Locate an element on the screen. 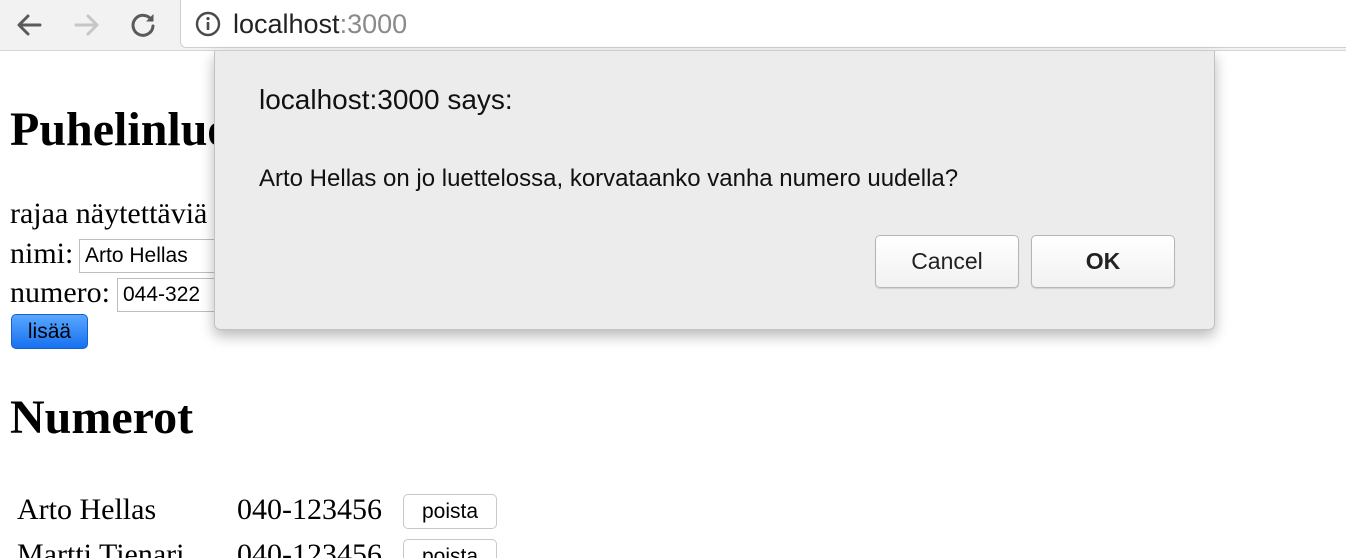  contact-name: Arto Hellas is located at coordinates (87, 509).